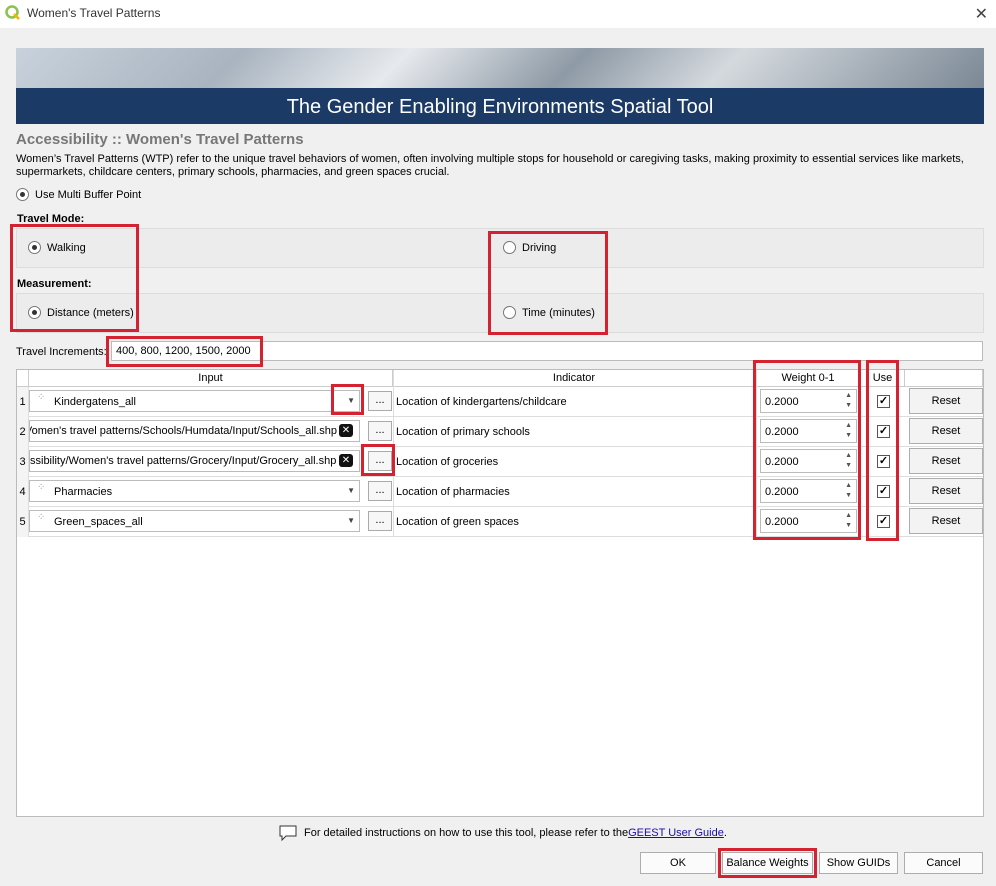 The width and height of the screenshot is (996, 886). What do you see at coordinates (574, 378) in the screenshot?
I see `header-indicator: Indicator` at bounding box center [574, 378].